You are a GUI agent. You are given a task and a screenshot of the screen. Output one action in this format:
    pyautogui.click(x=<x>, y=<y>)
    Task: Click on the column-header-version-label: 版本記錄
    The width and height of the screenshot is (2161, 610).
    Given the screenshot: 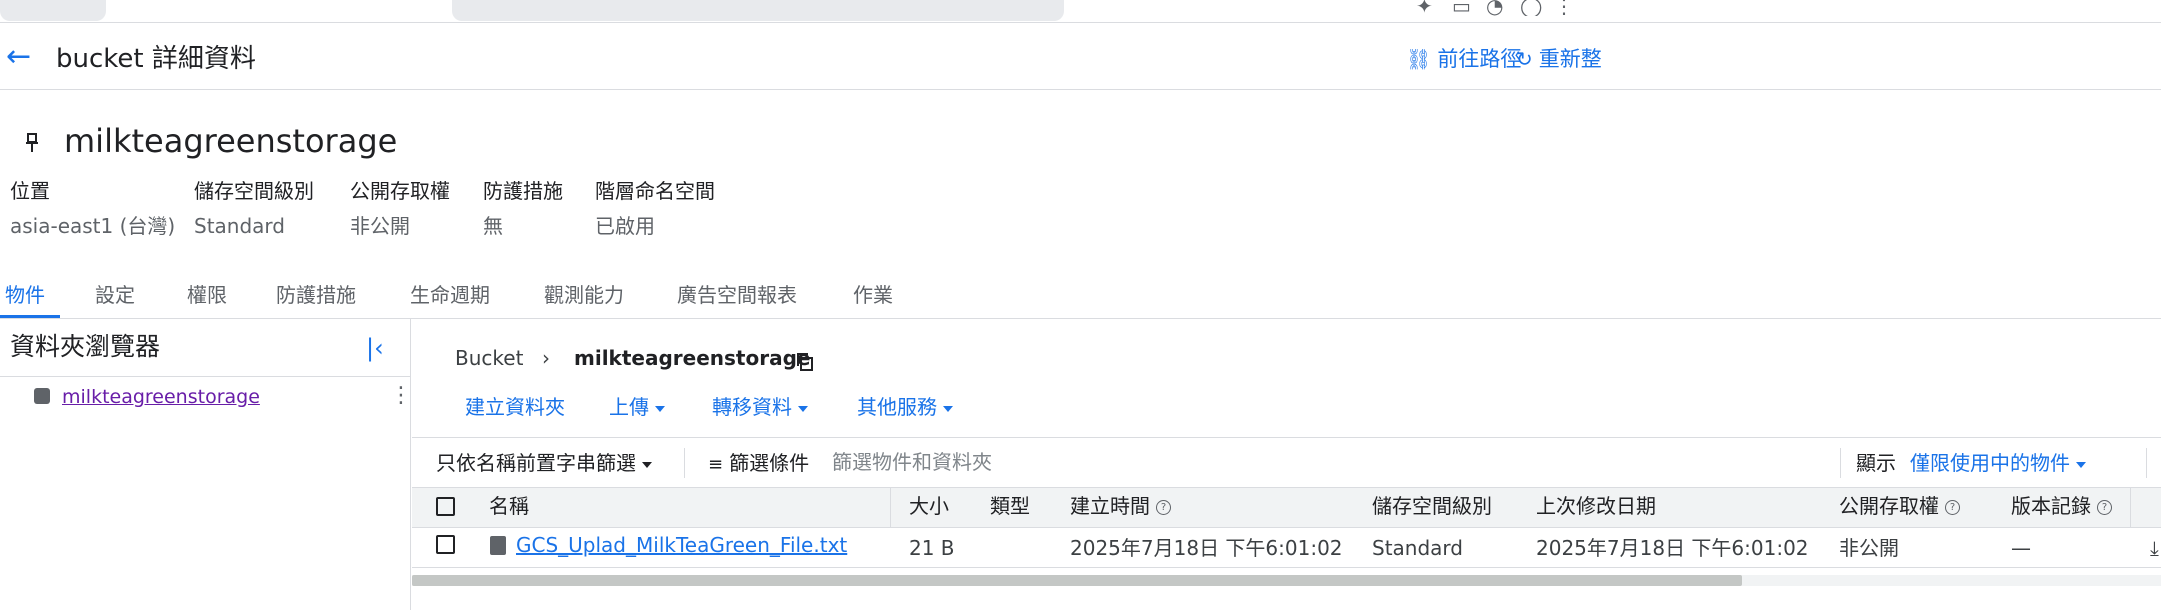 What is the action you would take?
    pyautogui.click(x=2051, y=506)
    